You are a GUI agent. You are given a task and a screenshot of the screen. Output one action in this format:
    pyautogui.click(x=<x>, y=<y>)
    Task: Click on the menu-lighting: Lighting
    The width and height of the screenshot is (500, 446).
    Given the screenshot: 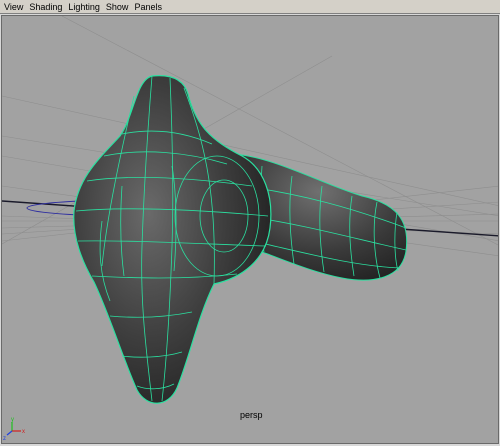 What is the action you would take?
    pyautogui.click(x=84, y=7)
    